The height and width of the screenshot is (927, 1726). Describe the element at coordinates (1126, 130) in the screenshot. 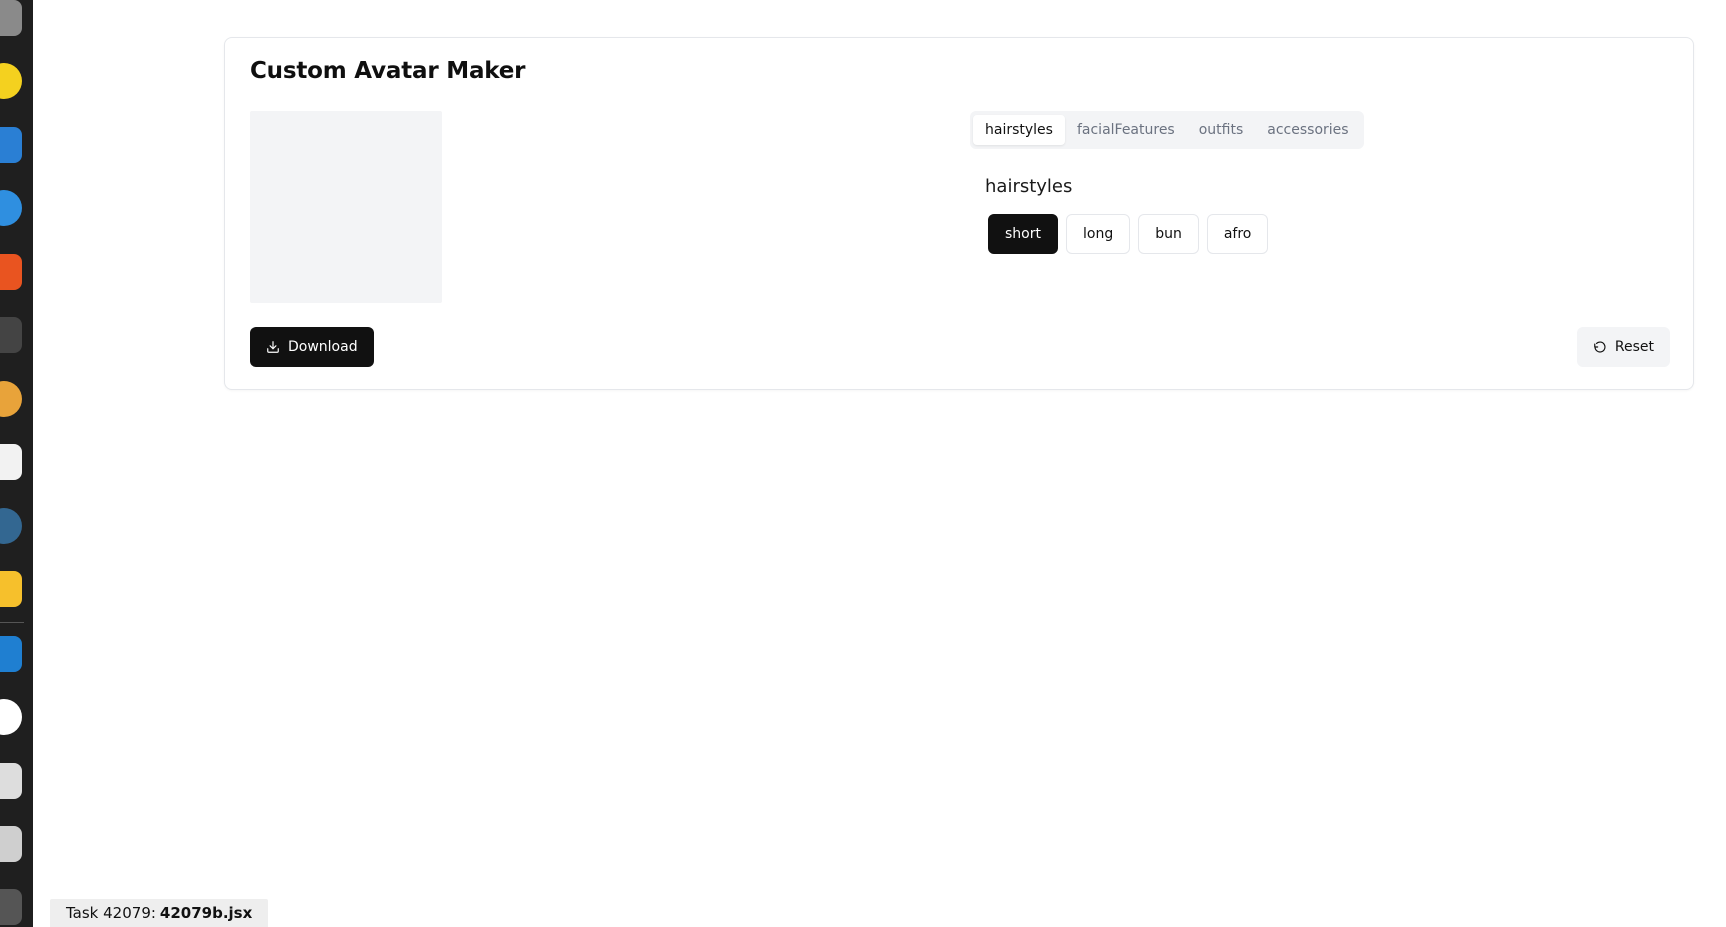

I see `tab-facial-features: facialFeatures` at that location.